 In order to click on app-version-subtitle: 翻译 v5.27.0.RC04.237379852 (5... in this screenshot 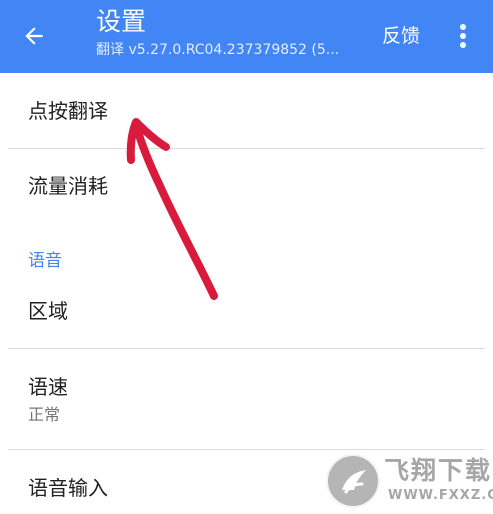, I will do `click(218, 50)`.